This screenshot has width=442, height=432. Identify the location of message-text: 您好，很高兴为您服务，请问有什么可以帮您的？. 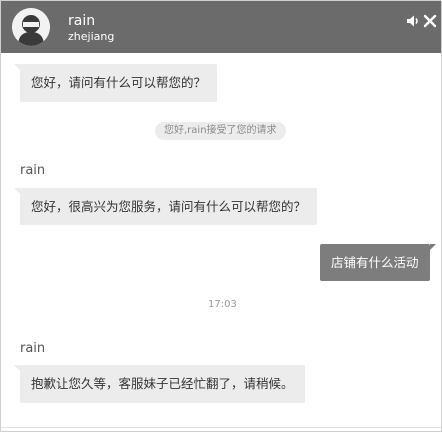
(169, 206).